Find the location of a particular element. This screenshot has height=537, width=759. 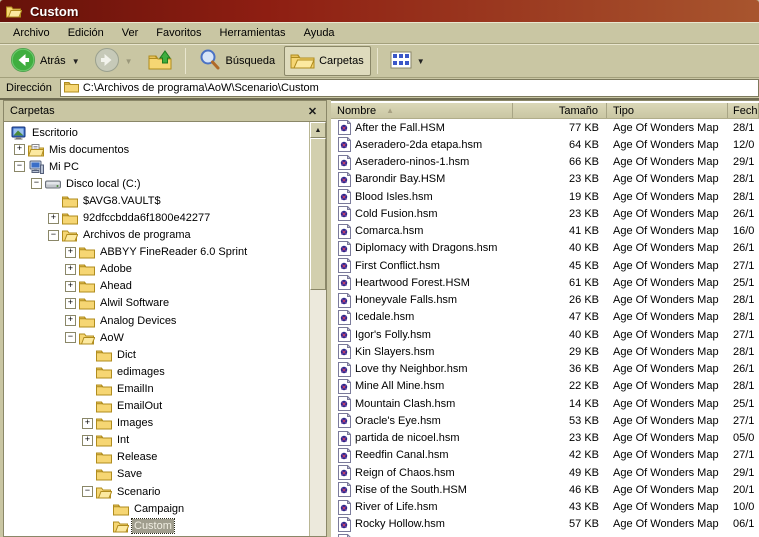

column-header-nombre: Nombre ▲ is located at coordinates (422, 110).